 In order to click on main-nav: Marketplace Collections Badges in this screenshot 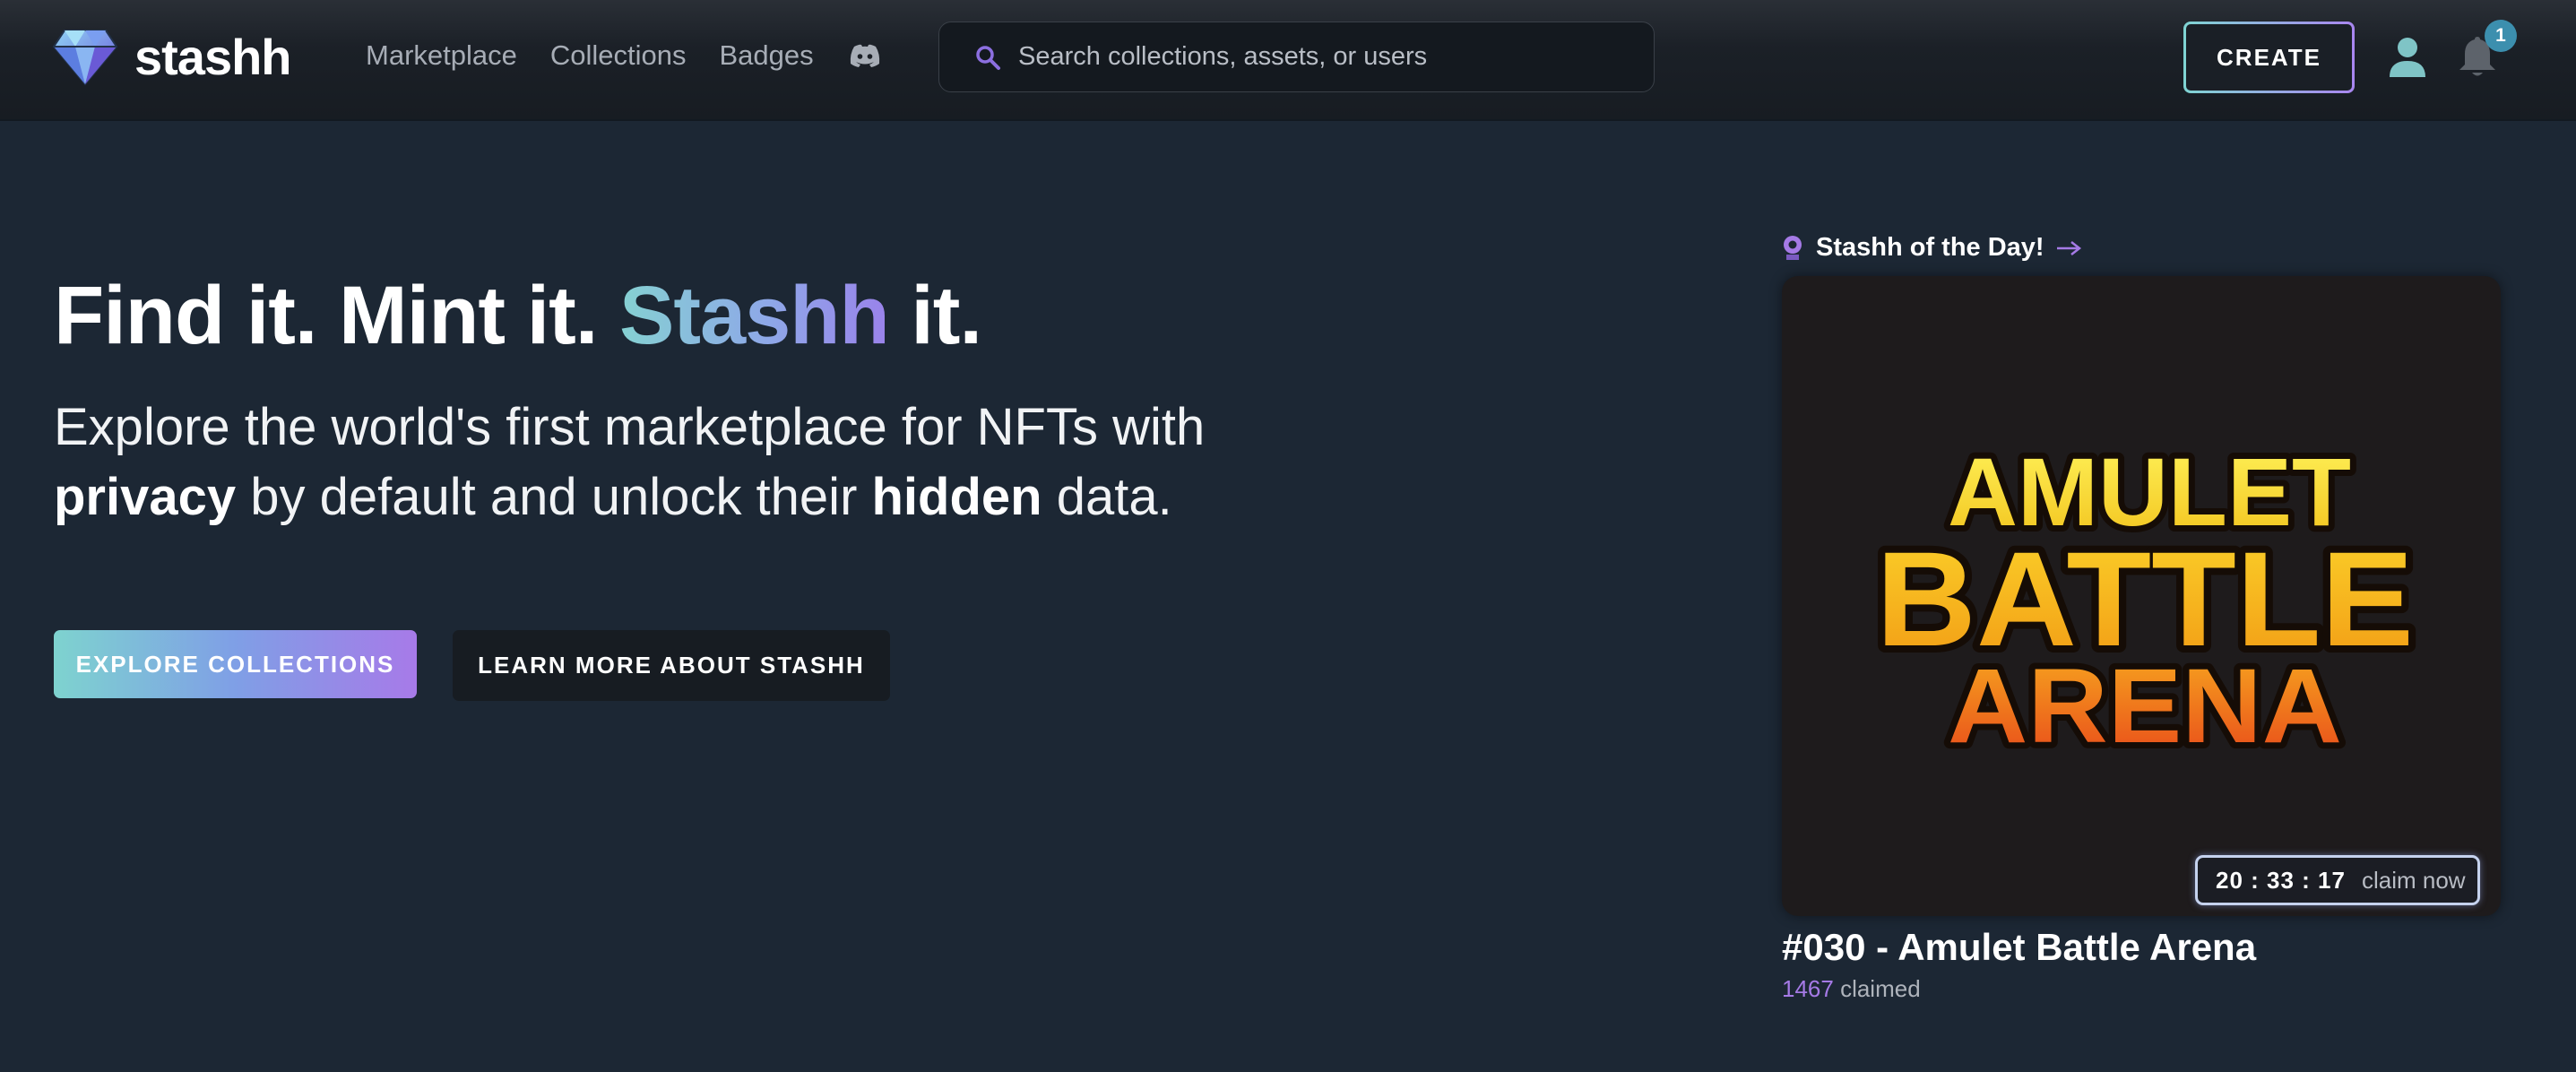, I will do `click(623, 55)`.